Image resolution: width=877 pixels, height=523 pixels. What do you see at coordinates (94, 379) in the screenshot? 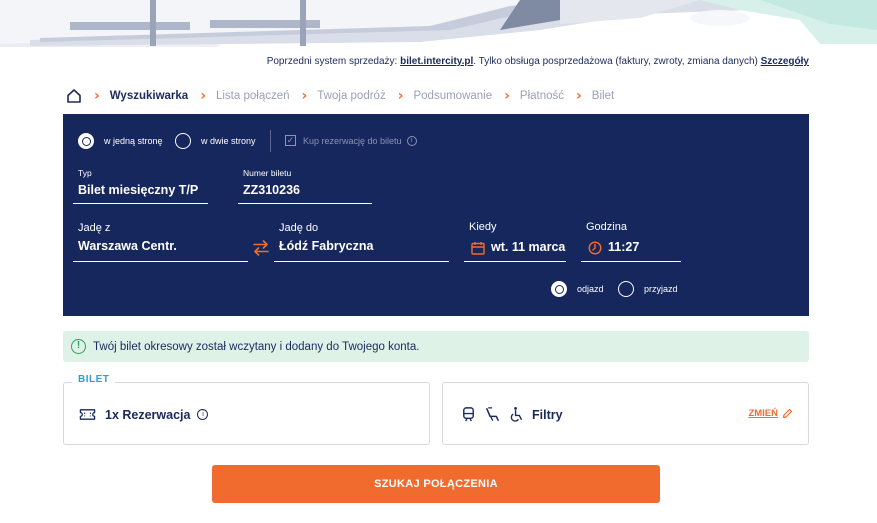
I see `ticket-card-tag: BILET` at bounding box center [94, 379].